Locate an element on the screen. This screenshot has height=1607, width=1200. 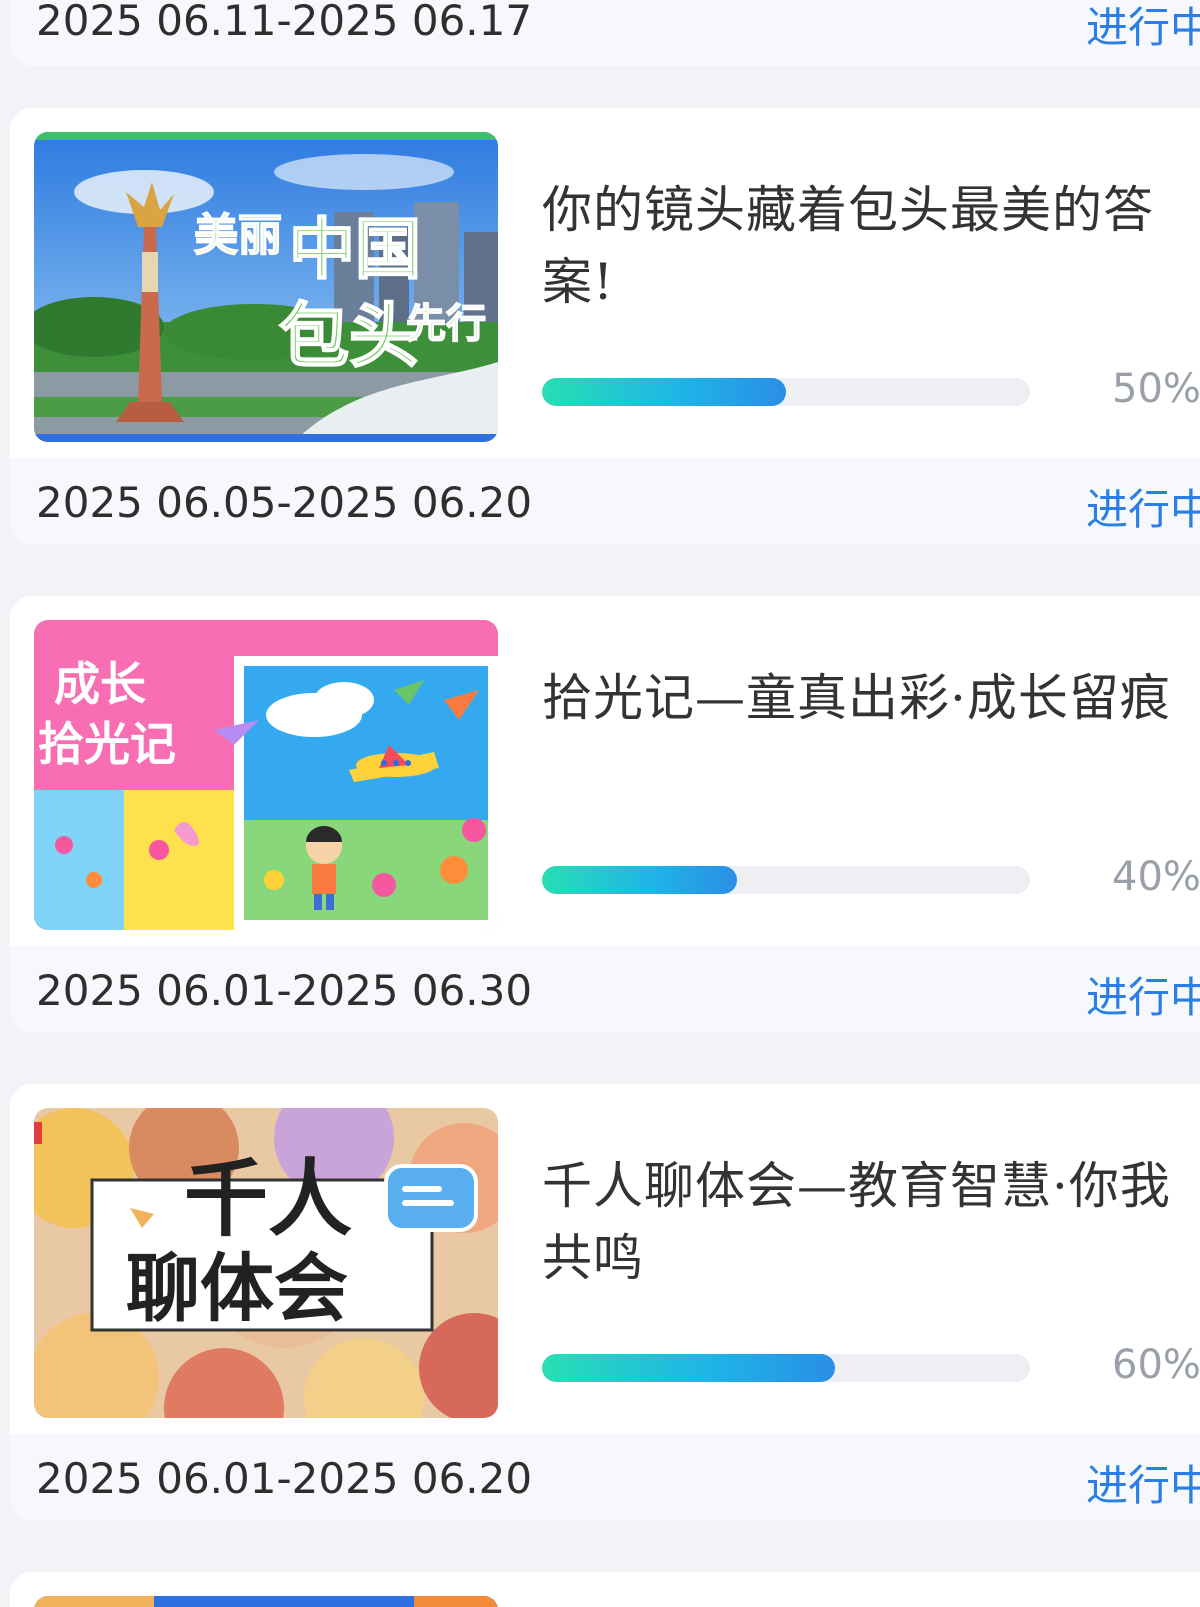
date-range: 2025 06.01-2025 06.30 is located at coordinates (284, 990).